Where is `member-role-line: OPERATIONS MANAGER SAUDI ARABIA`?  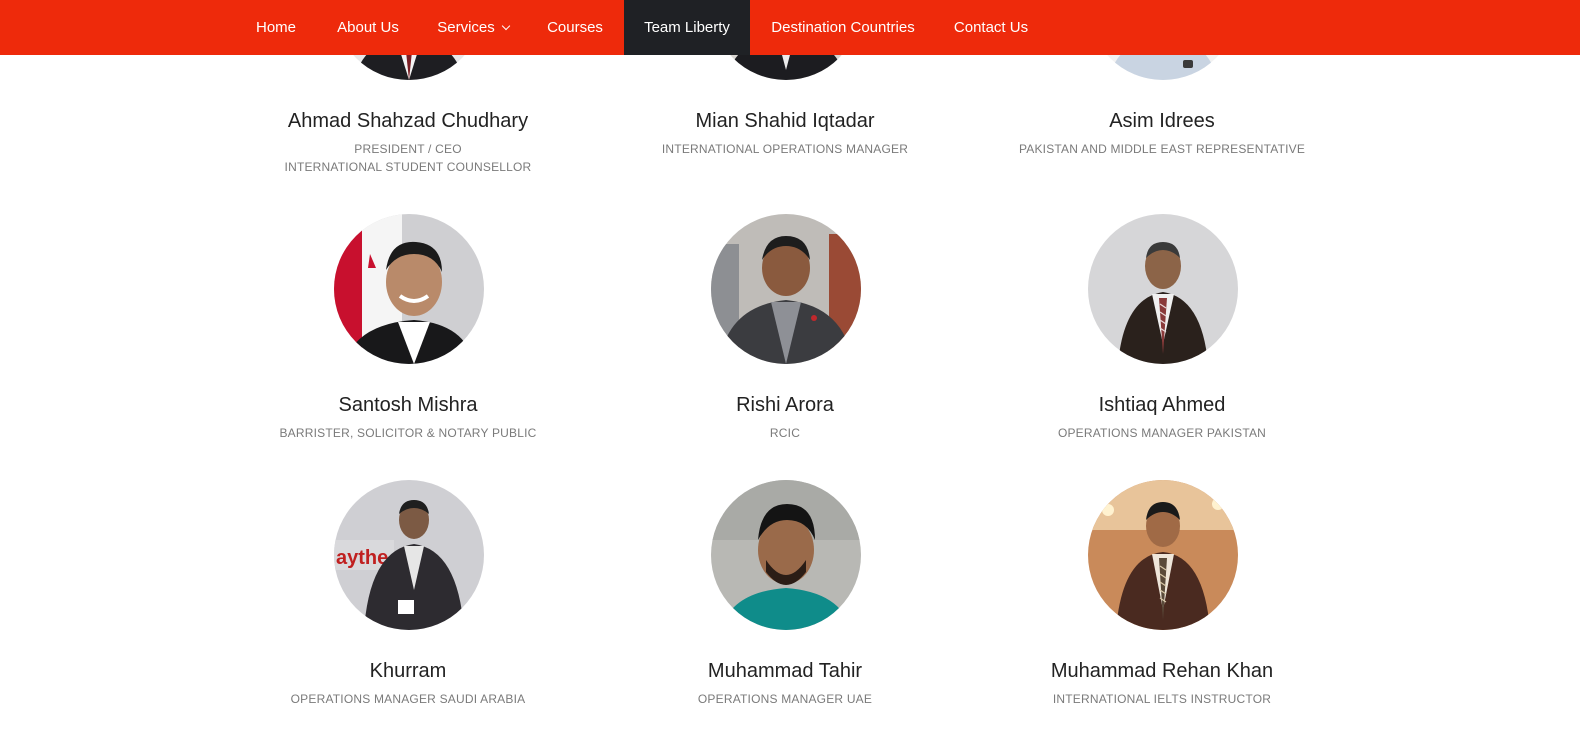 member-role-line: OPERATIONS MANAGER SAUDI ARABIA is located at coordinates (408, 699).